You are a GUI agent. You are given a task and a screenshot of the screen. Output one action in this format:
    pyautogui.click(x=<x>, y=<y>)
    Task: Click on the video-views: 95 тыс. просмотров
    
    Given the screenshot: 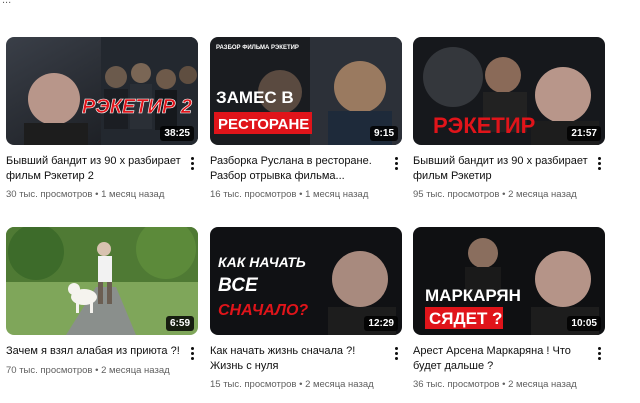 What is the action you would take?
    pyautogui.click(x=456, y=194)
    